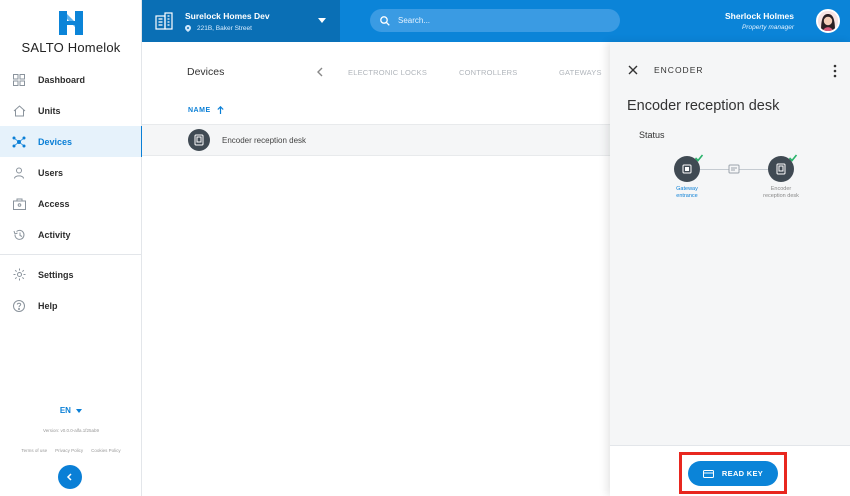  I want to click on sidebar-item-label: Users, so click(51, 172).